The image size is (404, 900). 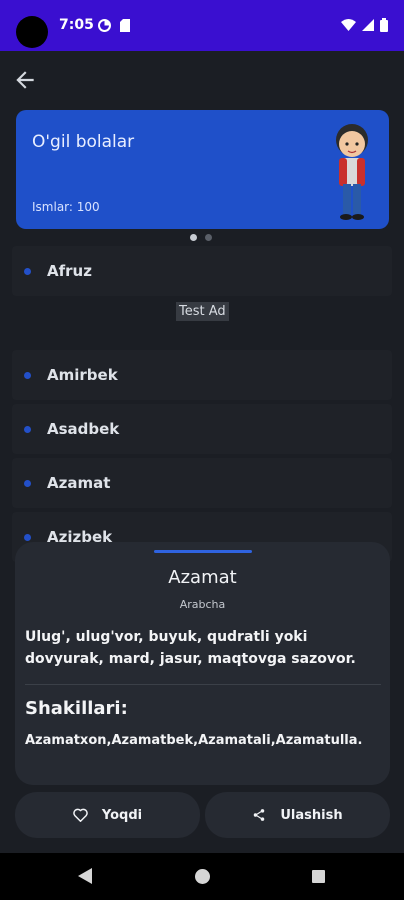 I want to click on data-saver-icon, so click(x=104, y=25).